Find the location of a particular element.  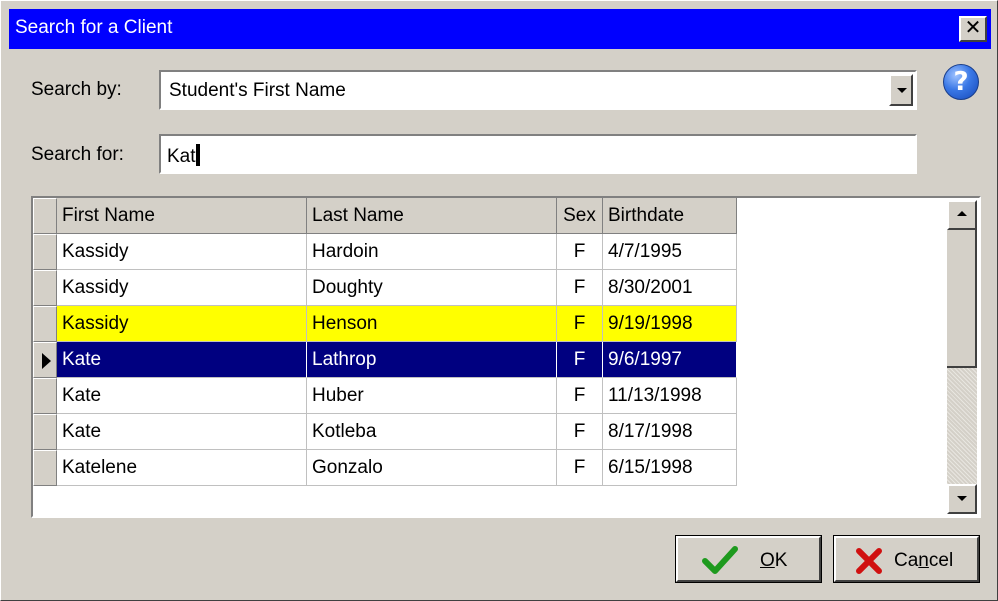

text-caret is located at coordinates (197, 155).